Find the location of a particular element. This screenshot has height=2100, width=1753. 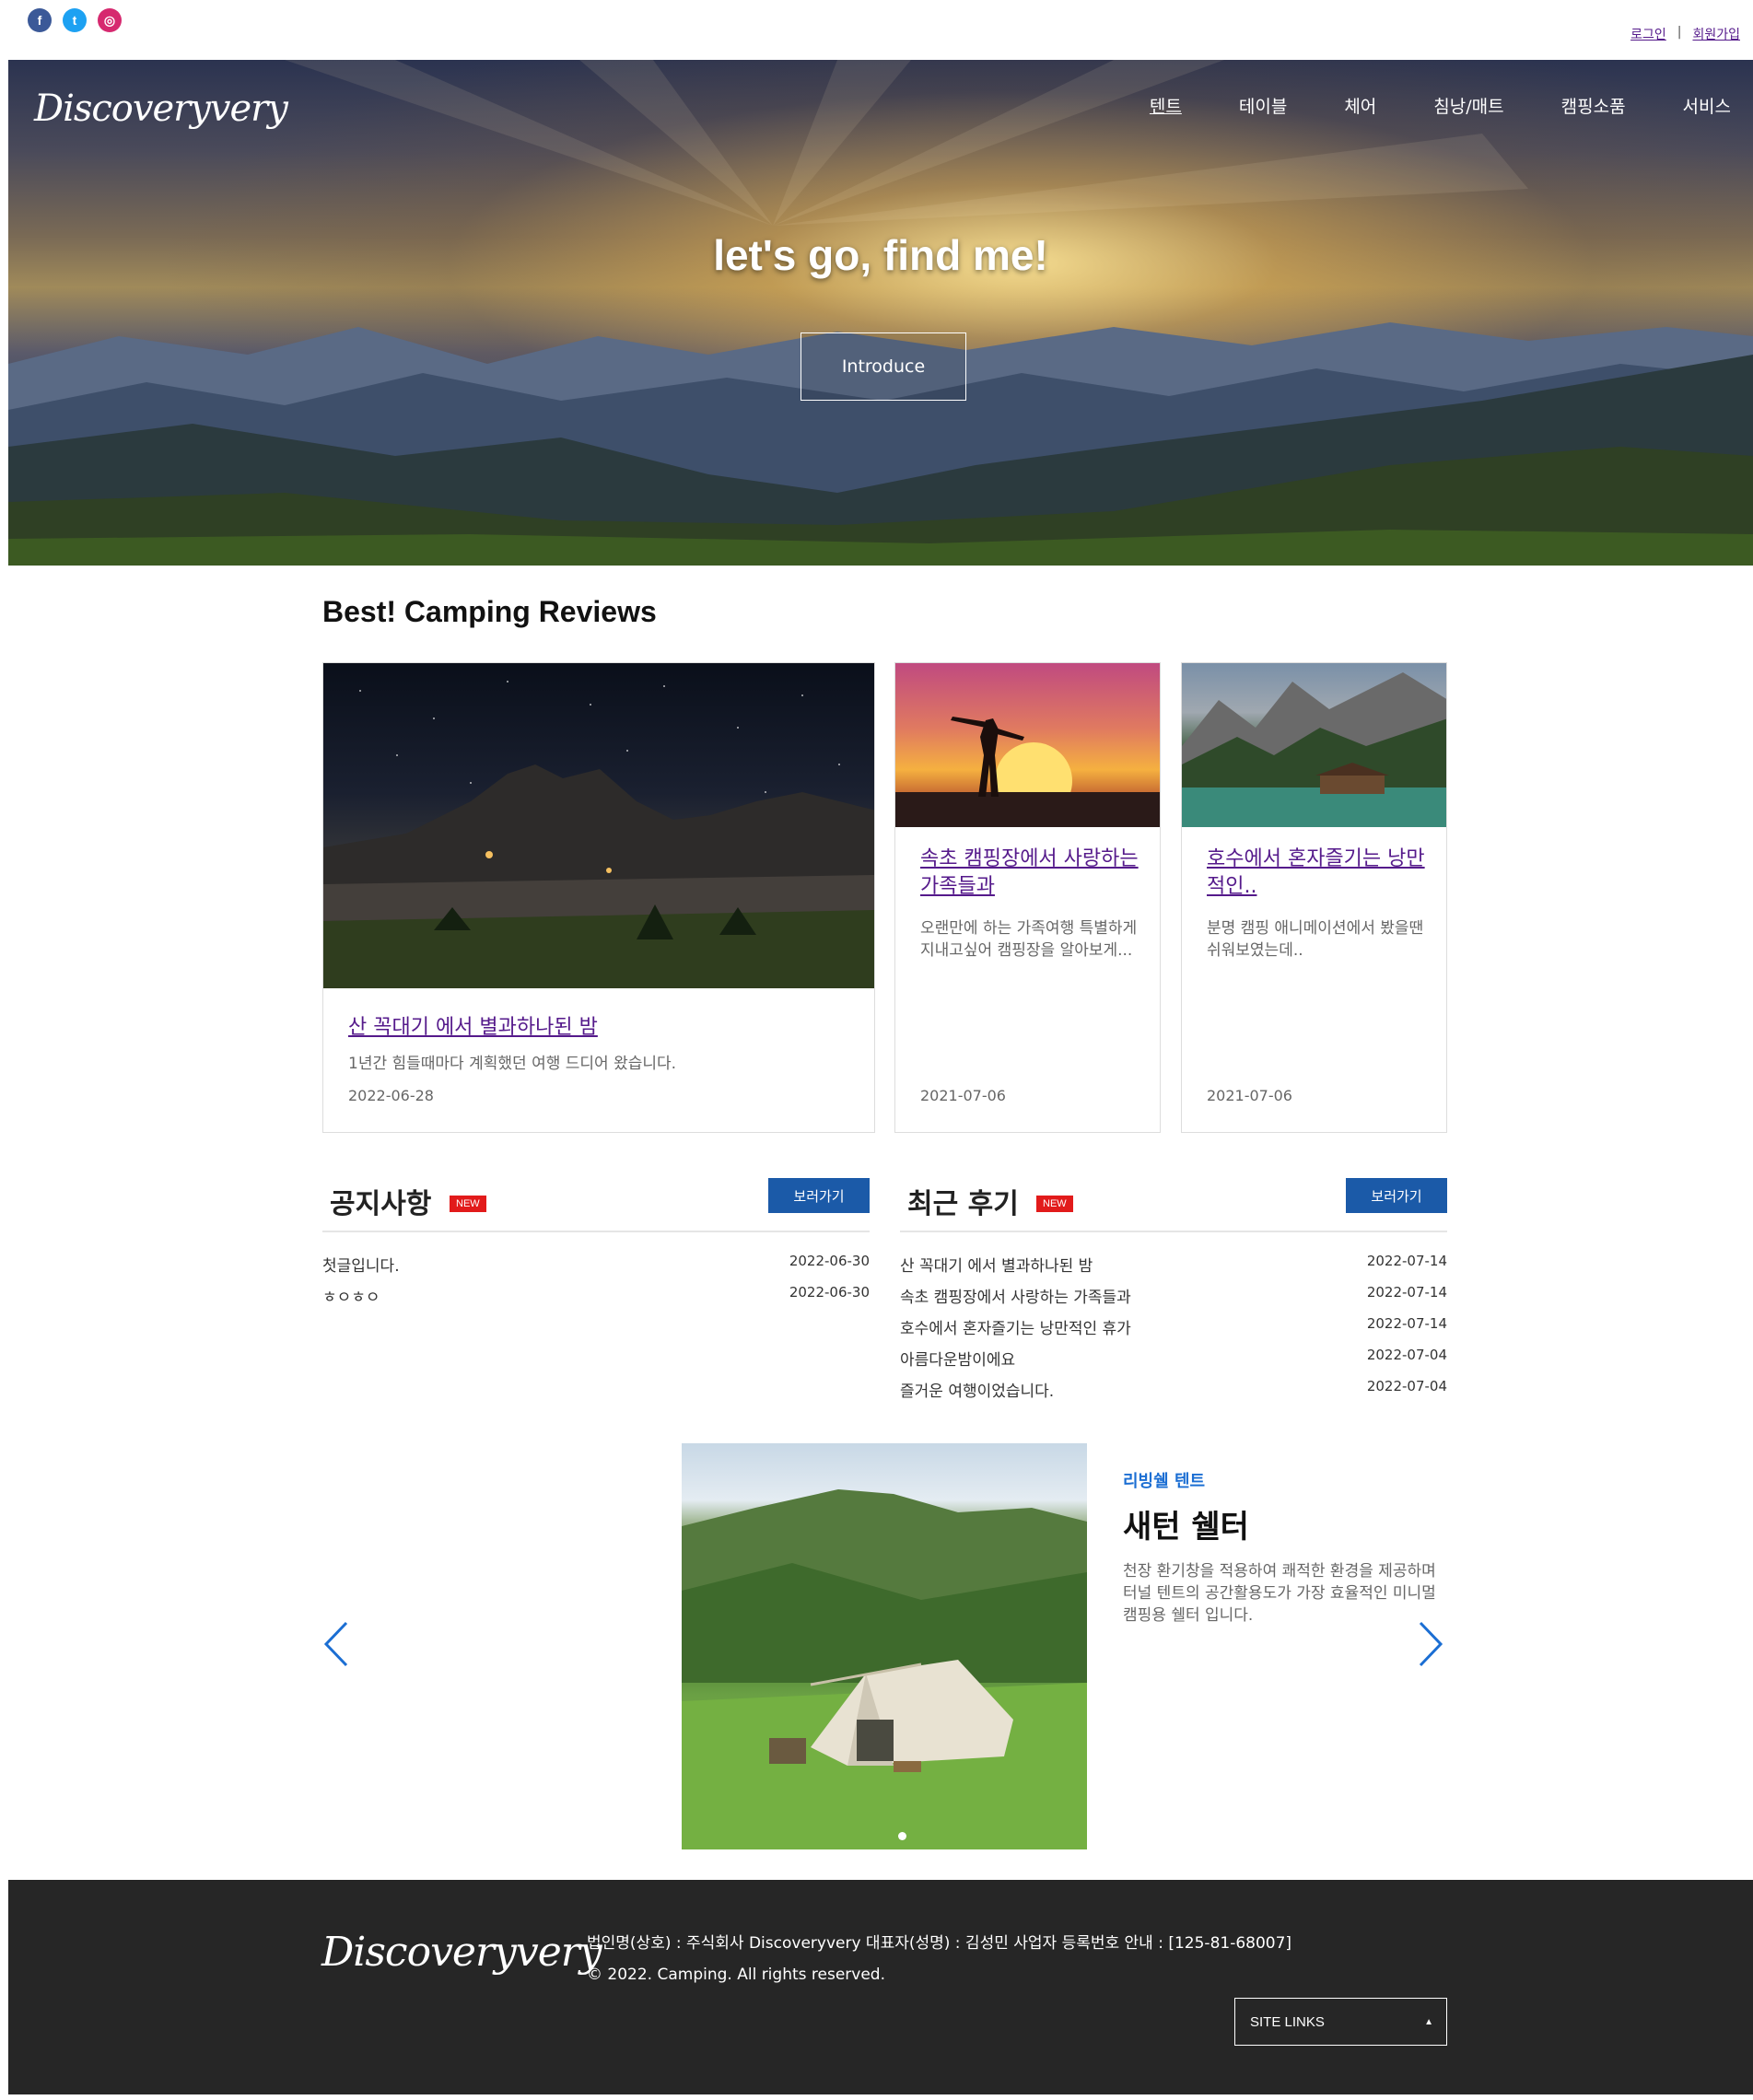

site-logo: Discoveryvery is located at coordinates (161, 109).